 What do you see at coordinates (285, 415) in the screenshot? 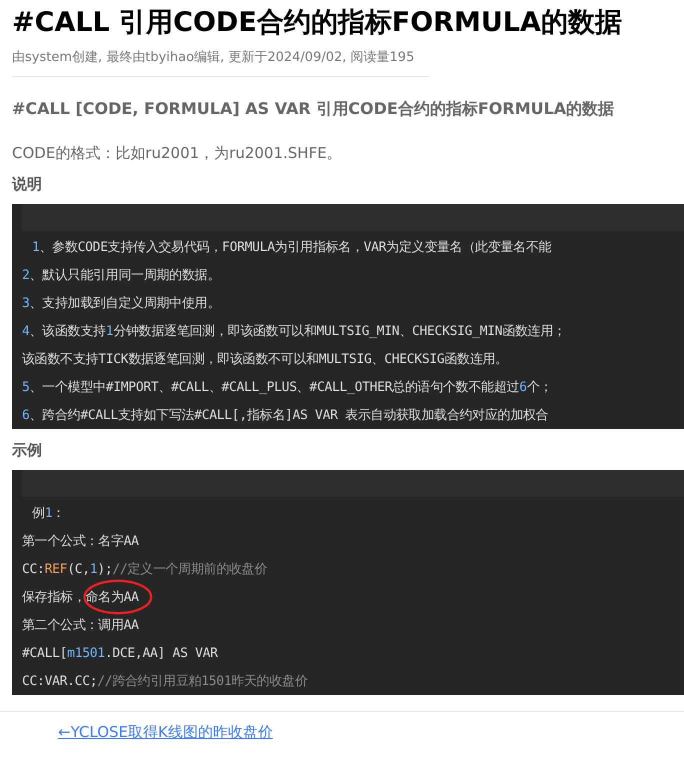
I see `code-line: 6、跨合约#CALL支持如下写法#CALL[,指标名]AS VAR 表示自动获取加载合约对应的加权合` at bounding box center [285, 415].